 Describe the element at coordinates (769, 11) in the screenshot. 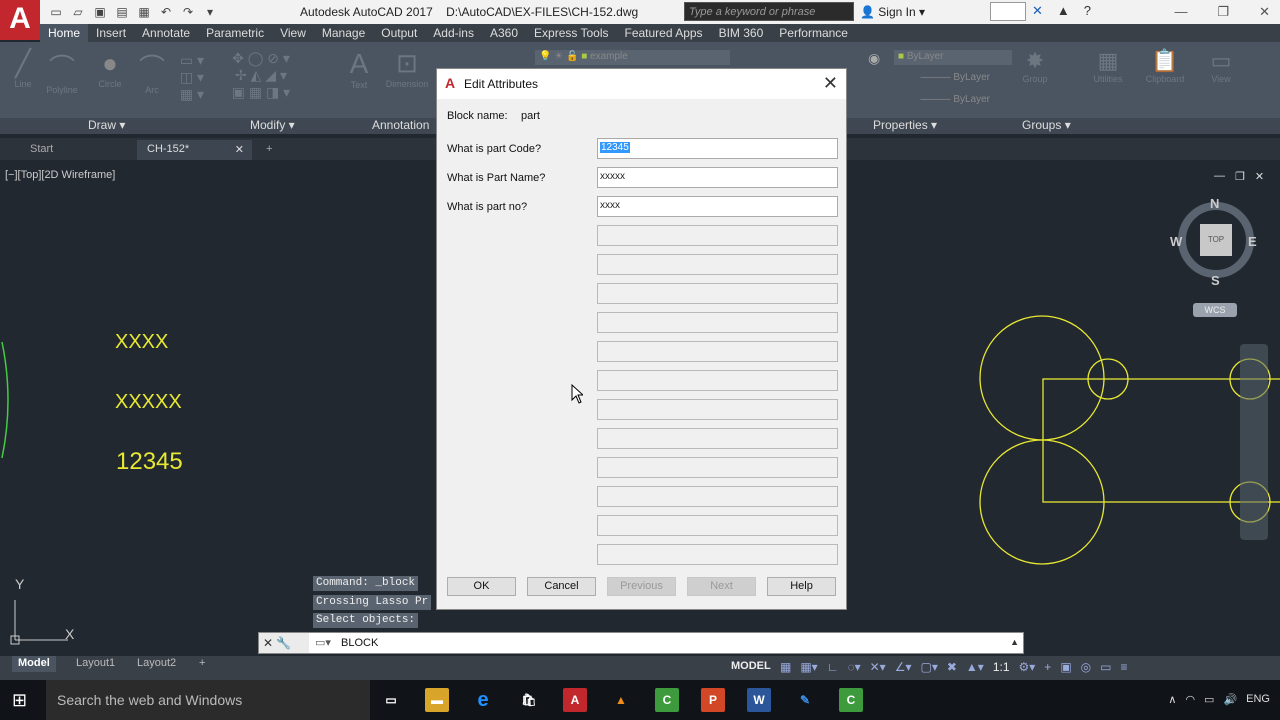

I see `help-search-input: Type a keyword or phrase` at that location.